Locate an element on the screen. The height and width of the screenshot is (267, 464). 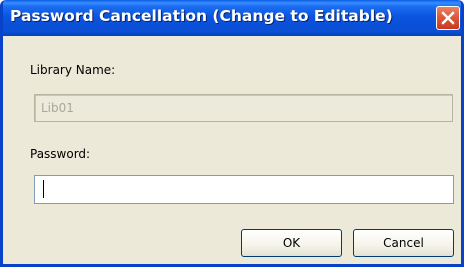
close-button is located at coordinates (448, 18).